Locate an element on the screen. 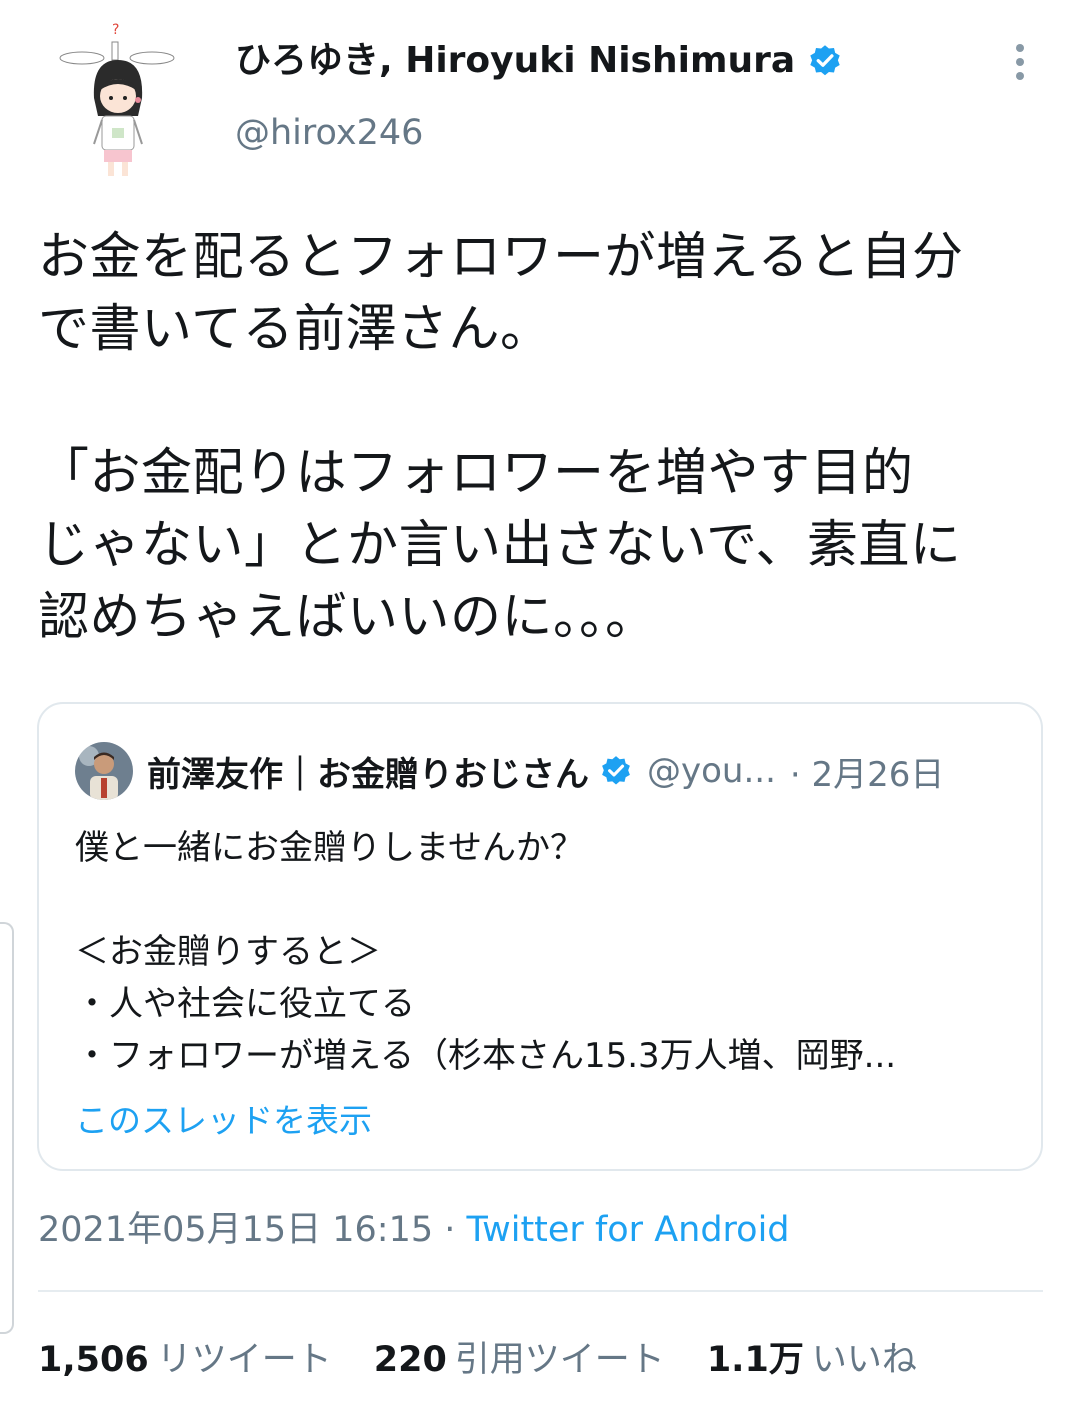 The image size is (1080, 1411). show-thread-link: このスレッドを表示 is located at coordinates (223, 1118).